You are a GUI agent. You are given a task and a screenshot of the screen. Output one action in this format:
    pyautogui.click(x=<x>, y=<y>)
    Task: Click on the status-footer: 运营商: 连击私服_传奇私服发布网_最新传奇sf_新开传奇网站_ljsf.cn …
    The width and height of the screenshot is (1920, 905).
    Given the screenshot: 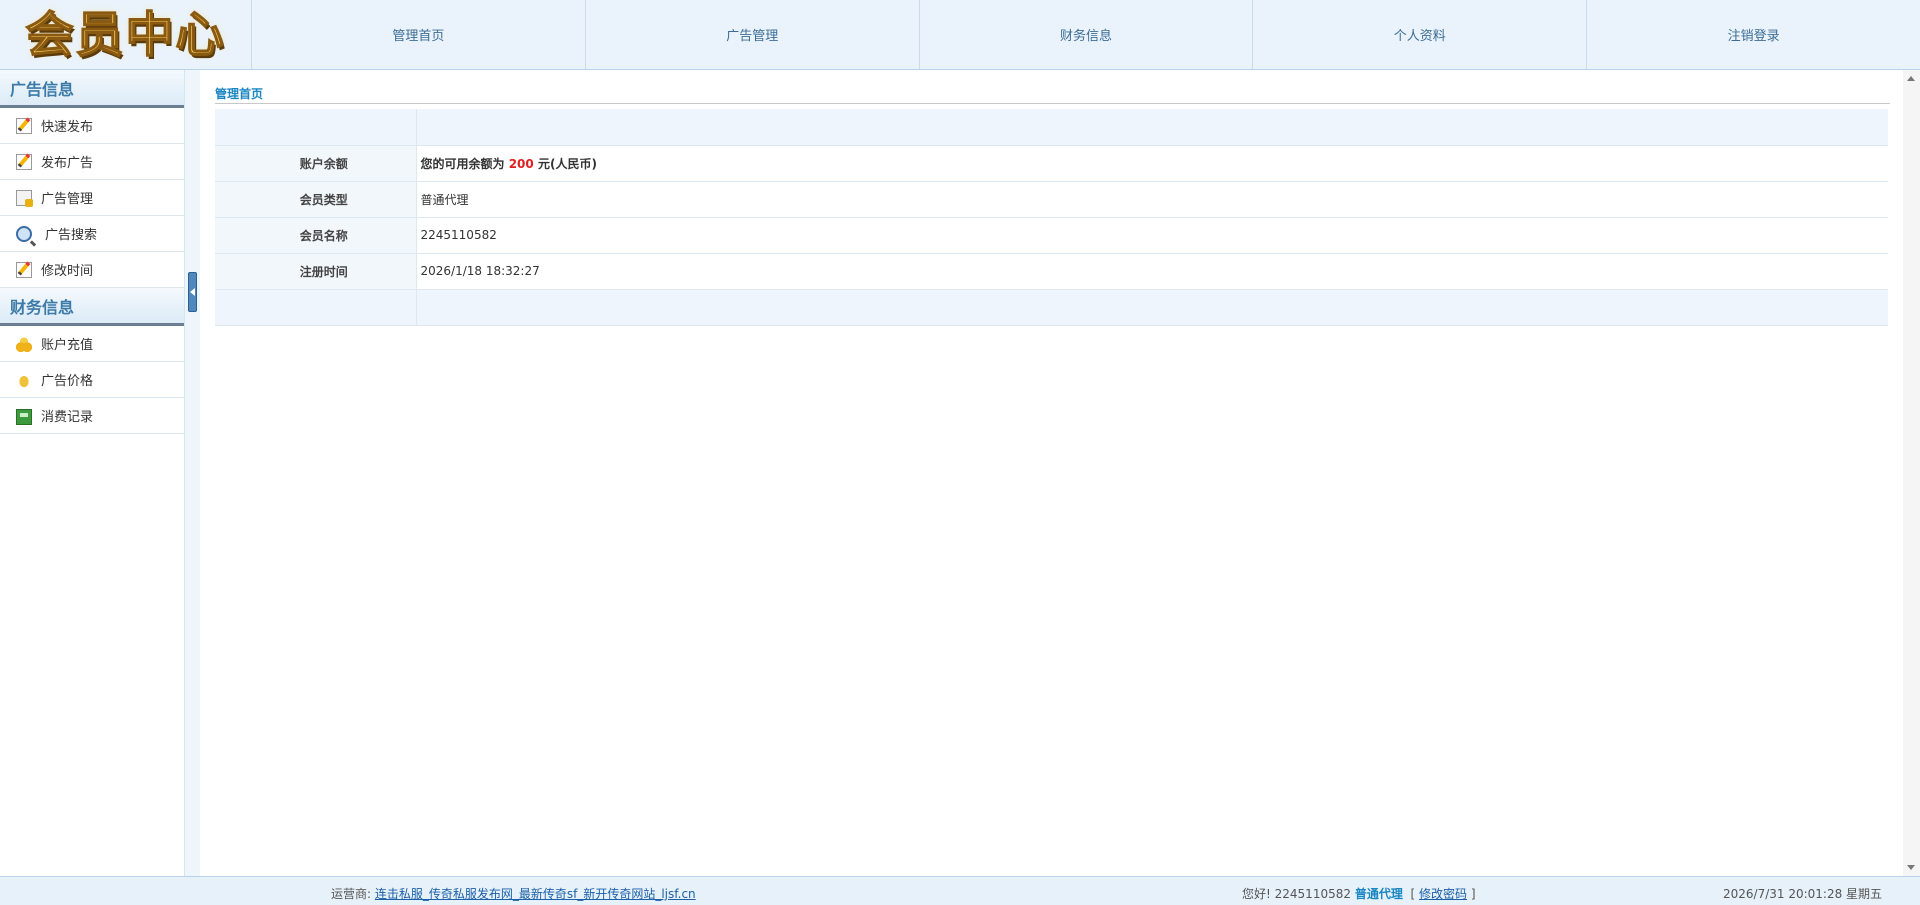 What is the action you would take?
    pyautogui.click(x=960, y=890)
    